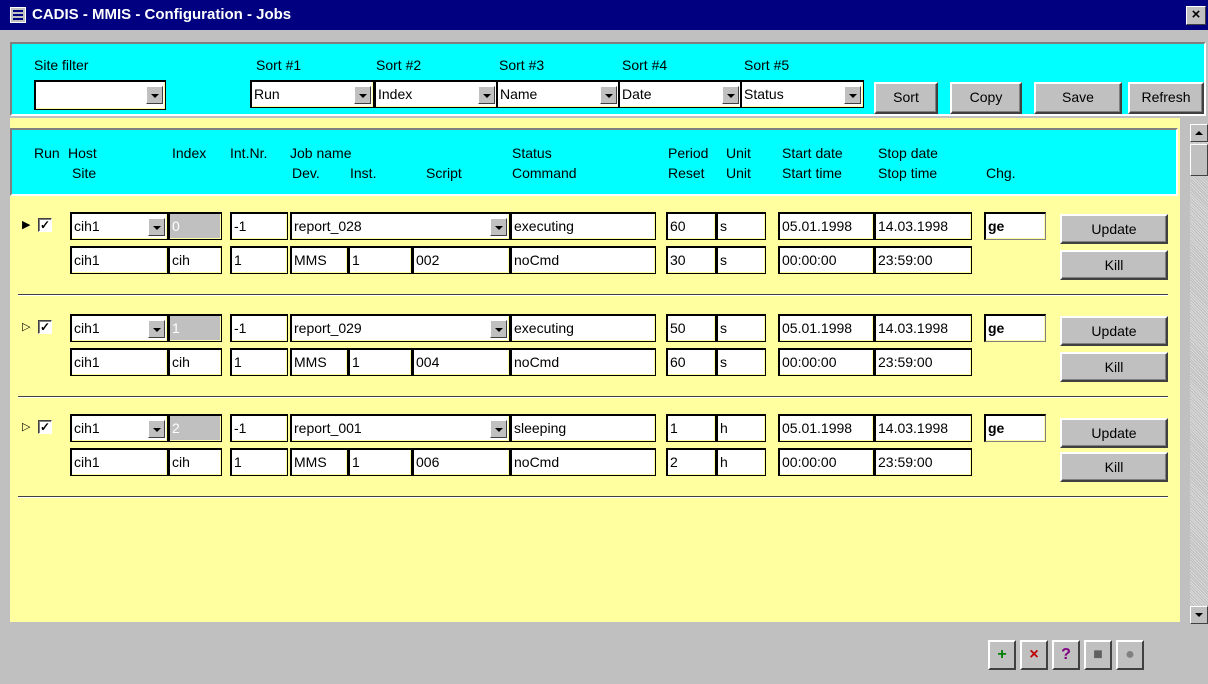 This screenshot has height=684, width=1208. I want to click on reset-unit-field: h, so click(741, 462).